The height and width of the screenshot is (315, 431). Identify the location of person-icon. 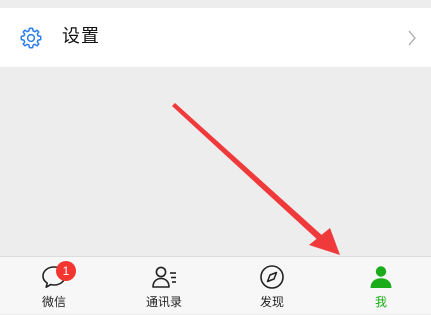
(381, 277).